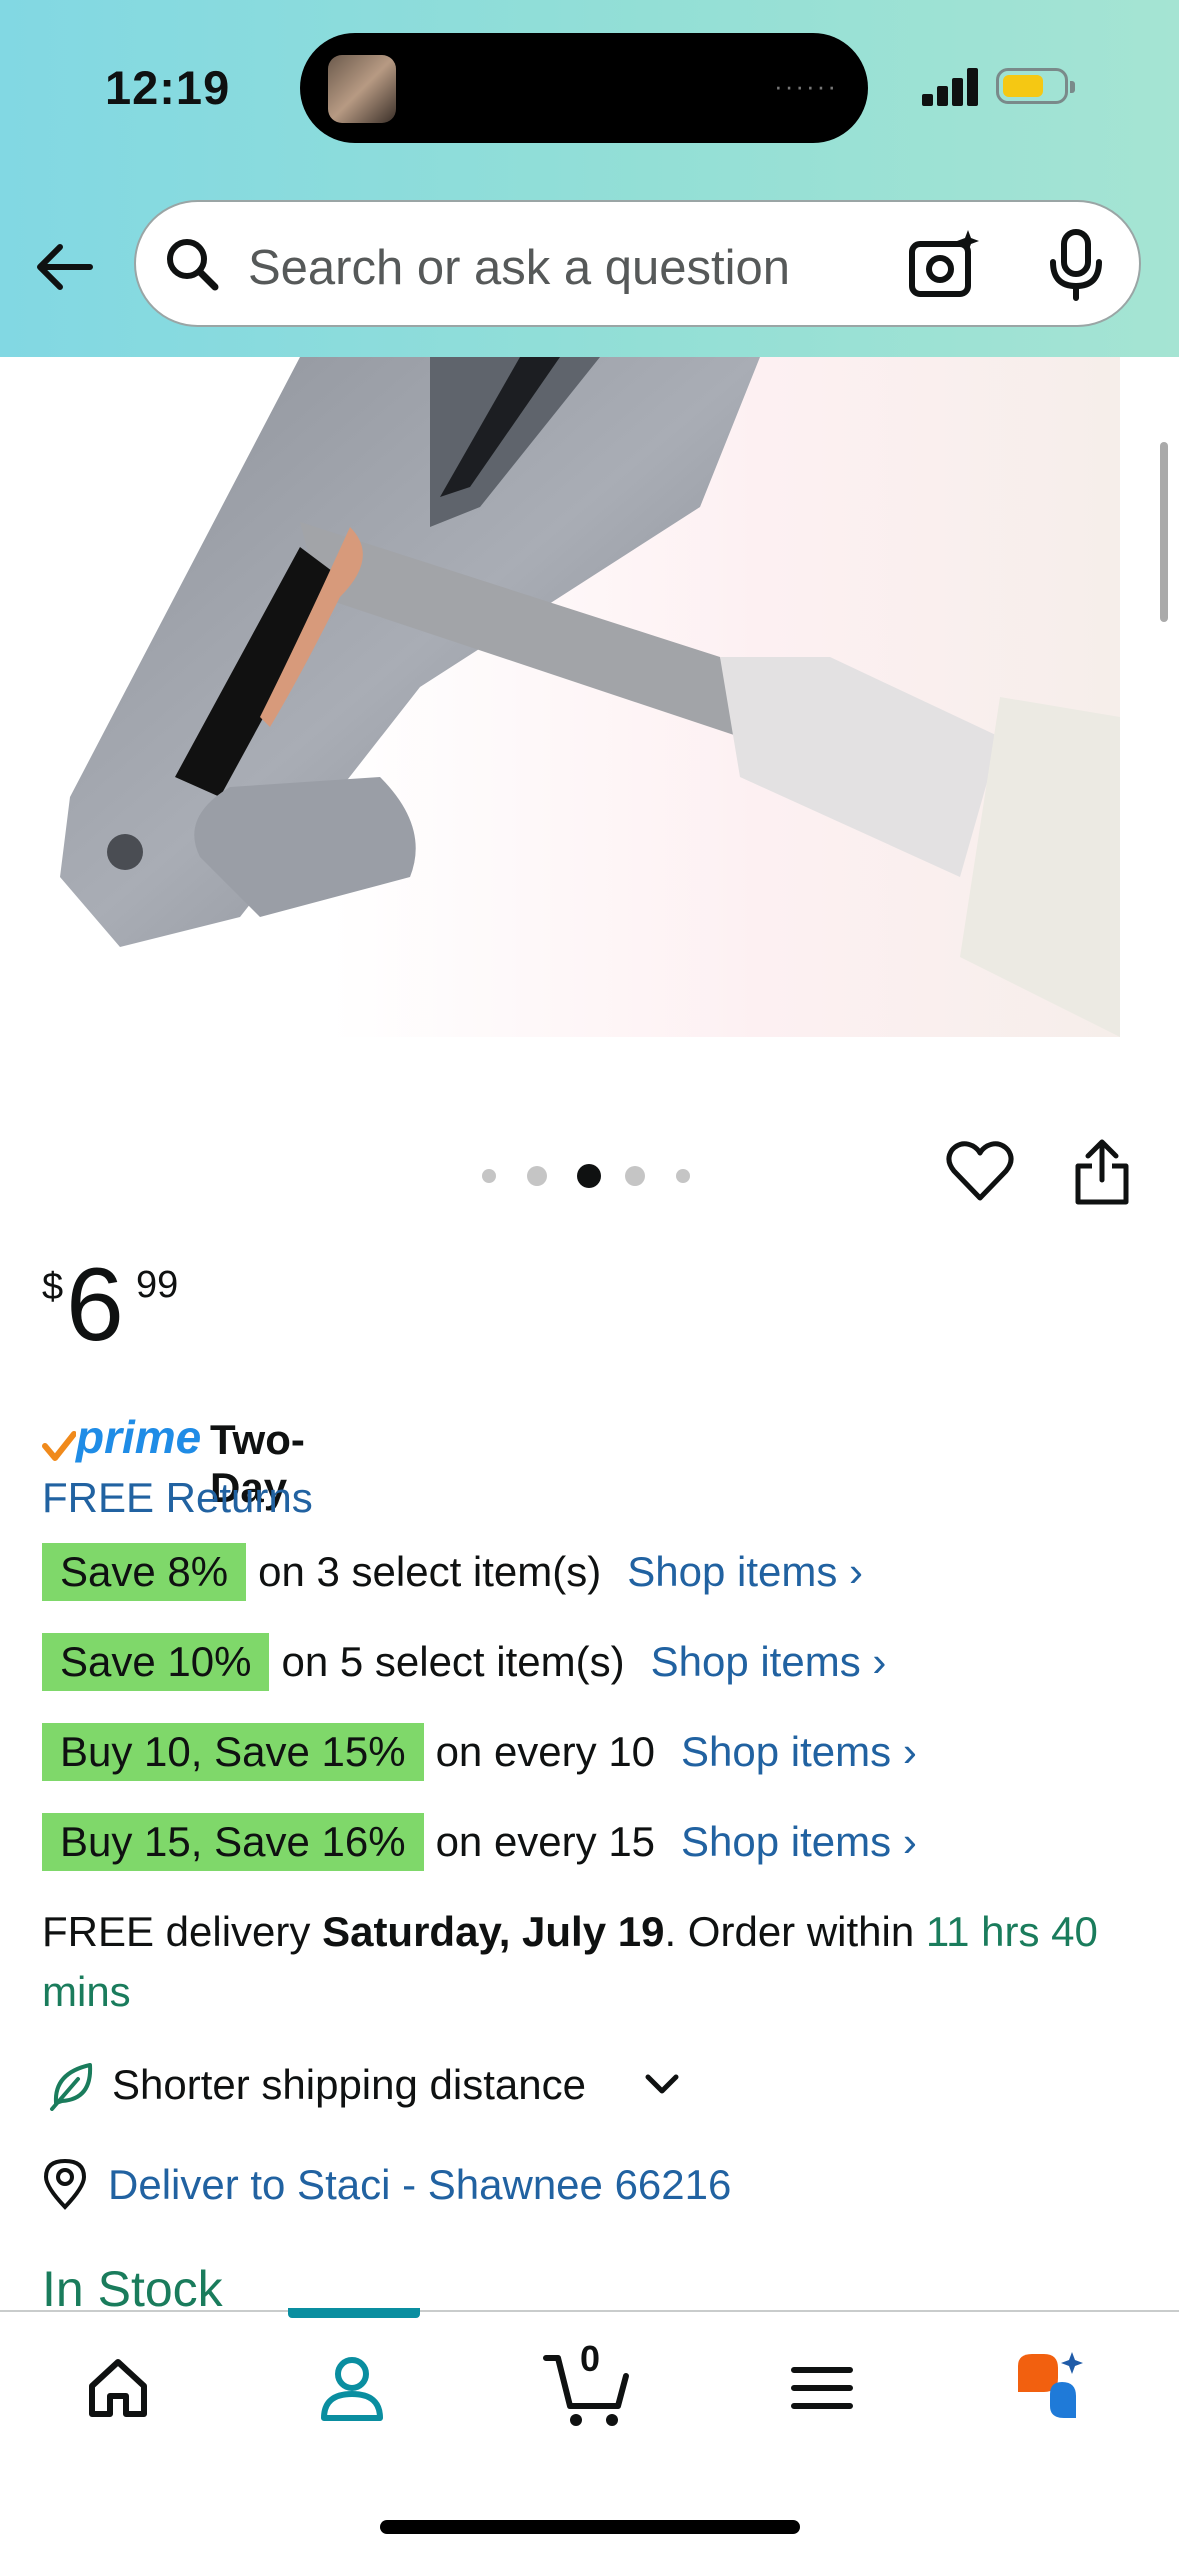 This screenshot has height=2558, width=1179. What do you see at coordinates (430, 1571) in the screenshot?
I see `deal-text: on 3 select item(s)` at bounding box center [430, 1571].